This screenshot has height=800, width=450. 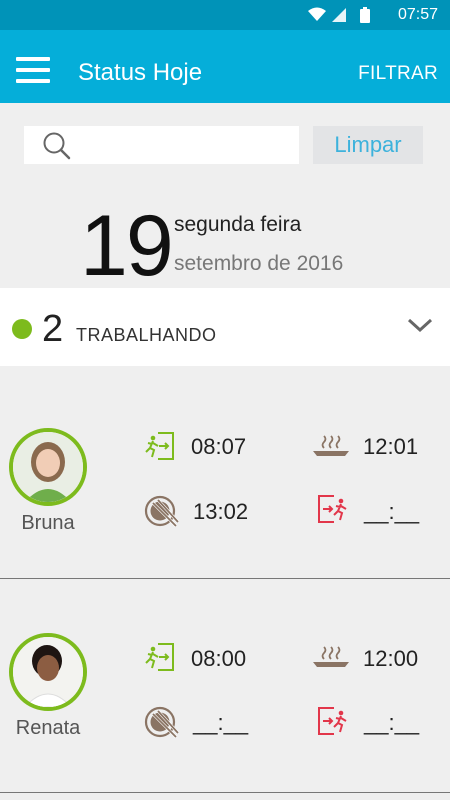 I want to click on day-number: 19, so click(x=127, y=246).